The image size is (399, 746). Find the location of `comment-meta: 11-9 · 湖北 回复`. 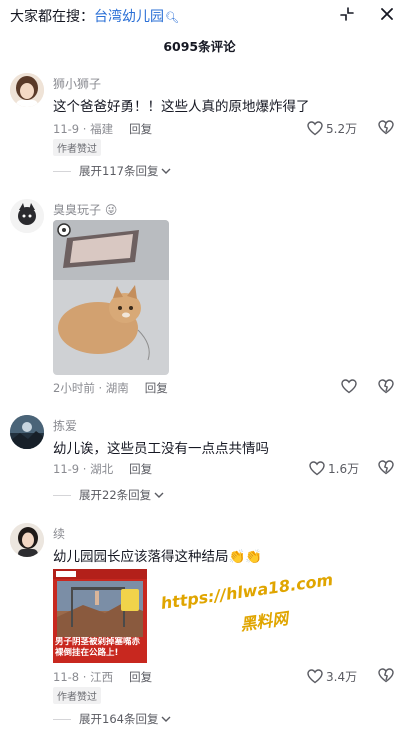

comment-meta: 11-9 · 湖北 回复 is located at coordinates (103, 469).